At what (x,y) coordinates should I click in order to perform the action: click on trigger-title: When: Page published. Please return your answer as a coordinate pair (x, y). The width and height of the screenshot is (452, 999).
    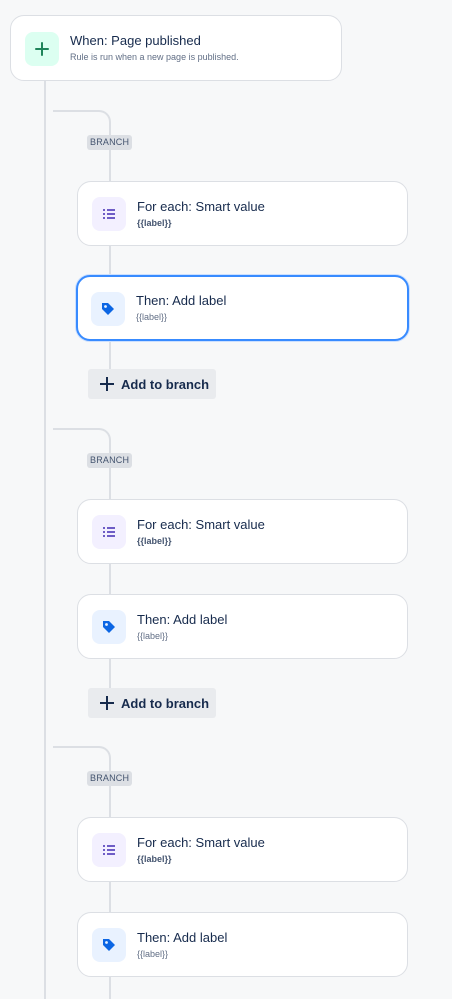
    Looking at the image, I should click on (135, 40).